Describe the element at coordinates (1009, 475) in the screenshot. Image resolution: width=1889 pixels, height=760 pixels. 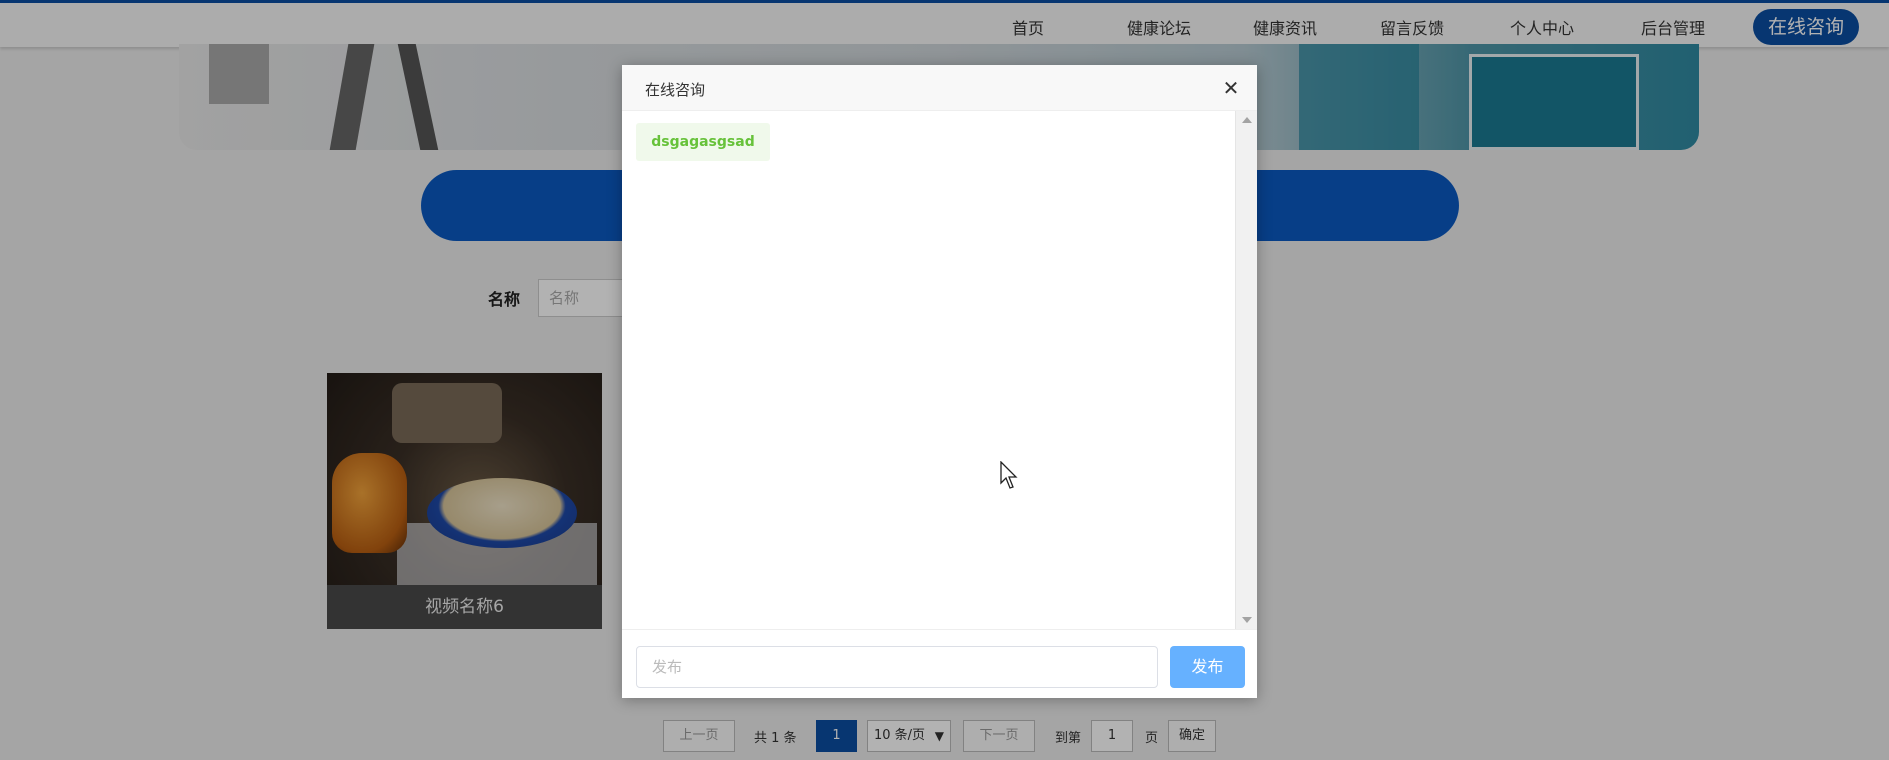
I see `mouse-pointer-icon` at that location.